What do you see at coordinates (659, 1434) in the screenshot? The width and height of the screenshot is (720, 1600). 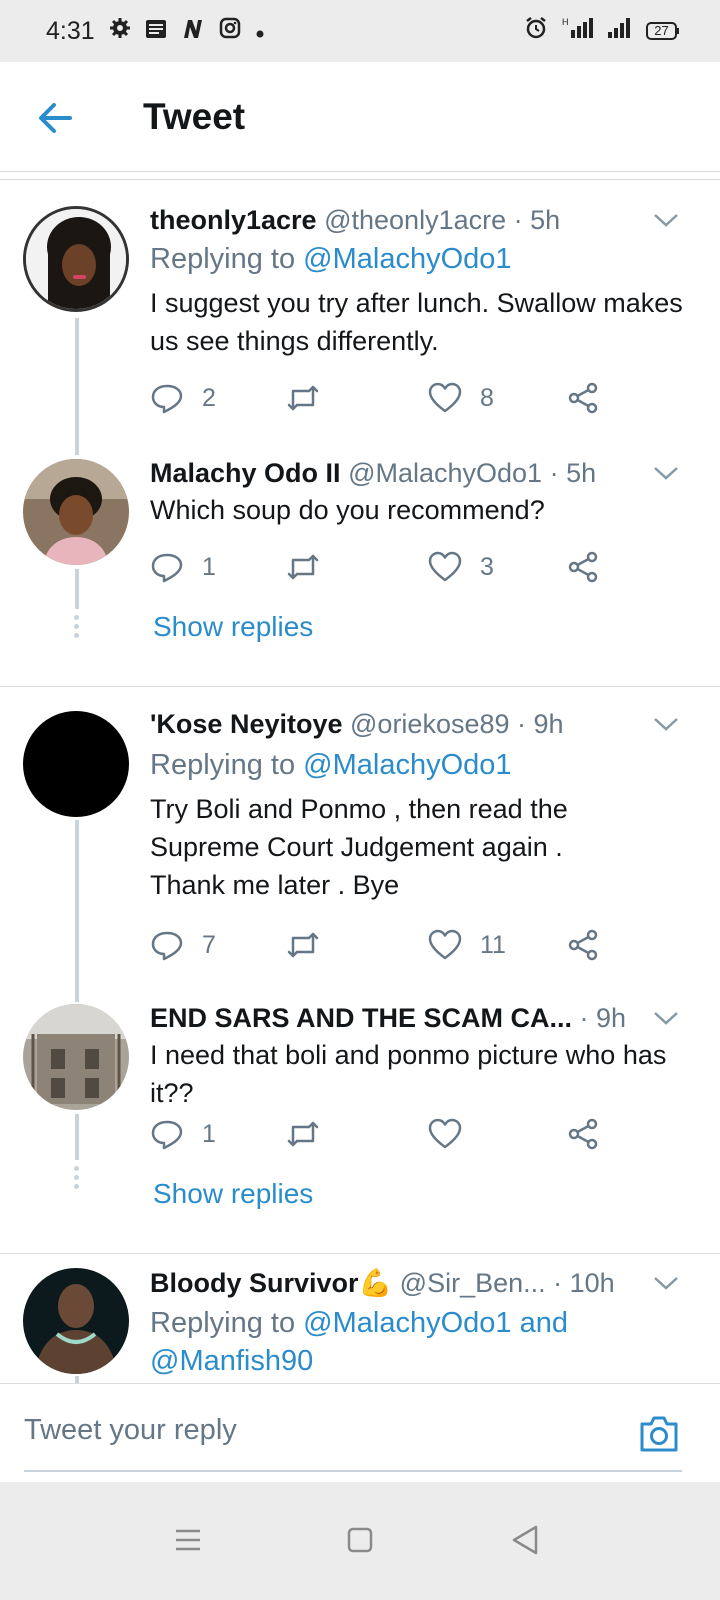 I see `camera-icon` at bounding box center [659, 1434].